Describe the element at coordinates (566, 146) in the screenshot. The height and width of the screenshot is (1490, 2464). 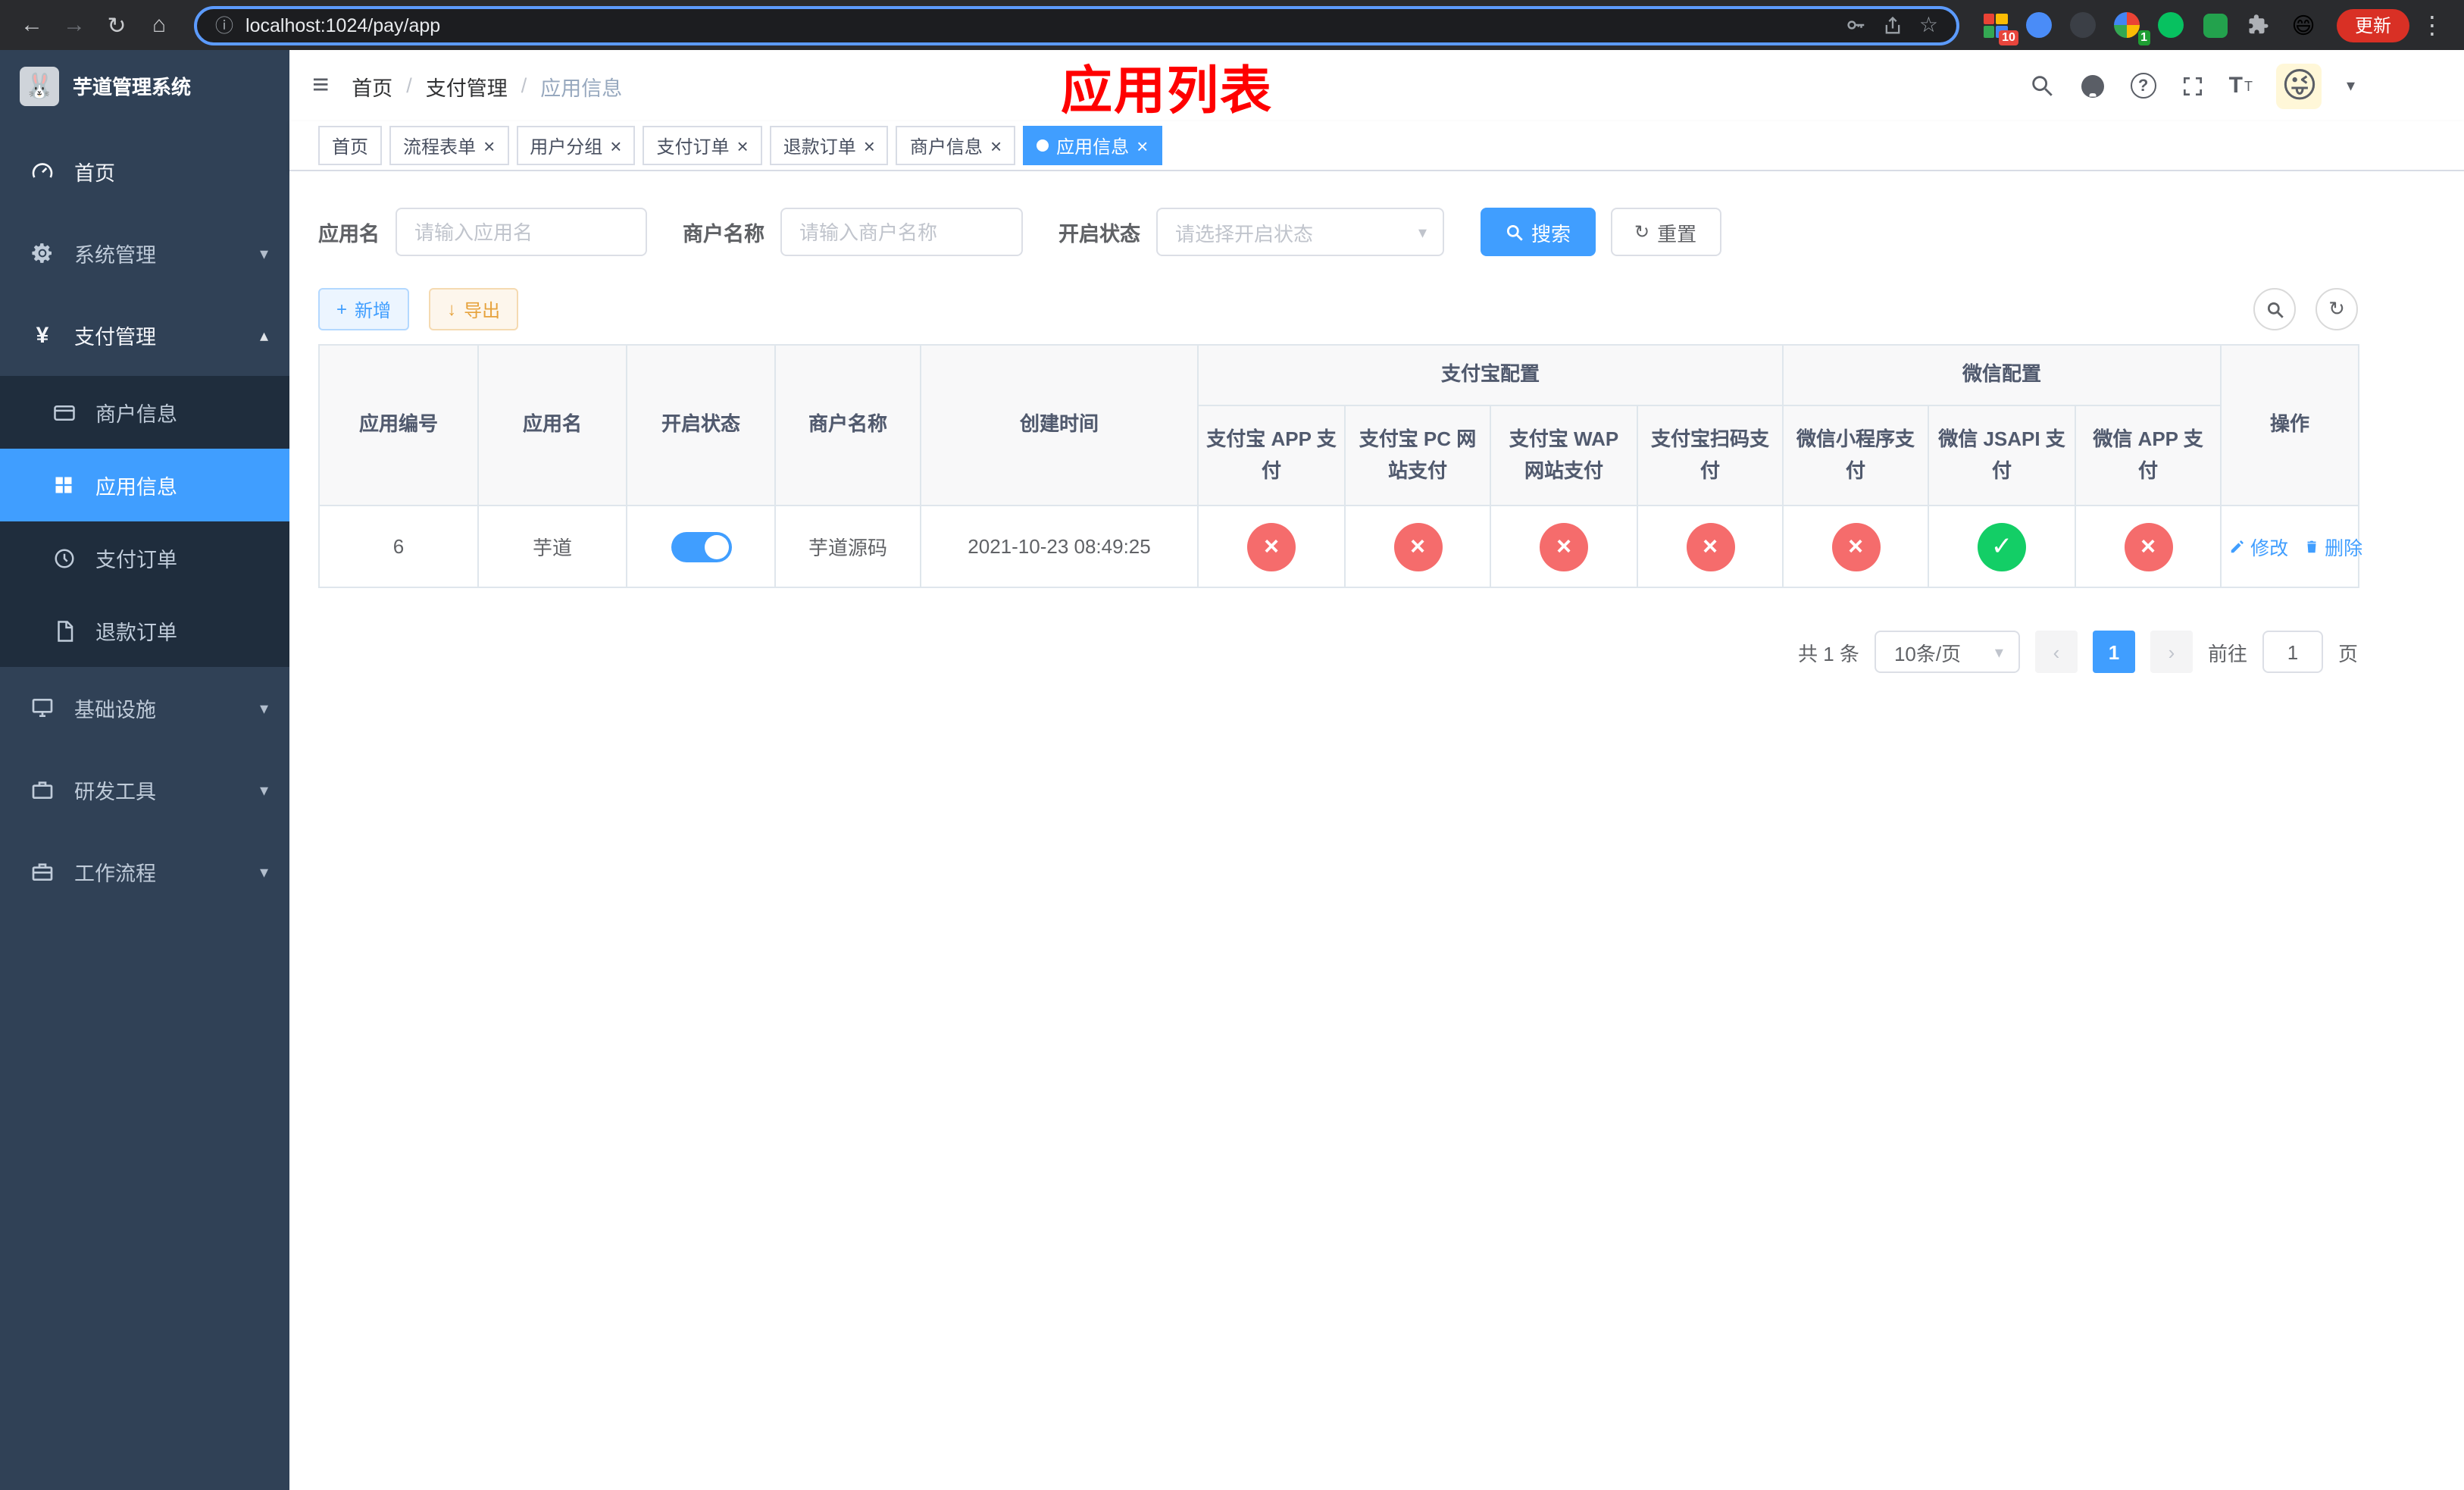
I see `tab-label: 用户分组` at that location.